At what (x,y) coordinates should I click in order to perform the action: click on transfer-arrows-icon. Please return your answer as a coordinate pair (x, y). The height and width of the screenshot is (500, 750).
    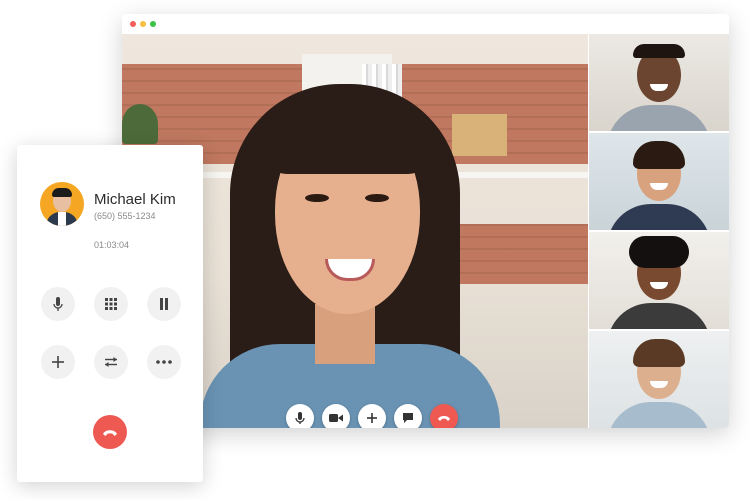
    Looking at the image, I should click on (111, 362).